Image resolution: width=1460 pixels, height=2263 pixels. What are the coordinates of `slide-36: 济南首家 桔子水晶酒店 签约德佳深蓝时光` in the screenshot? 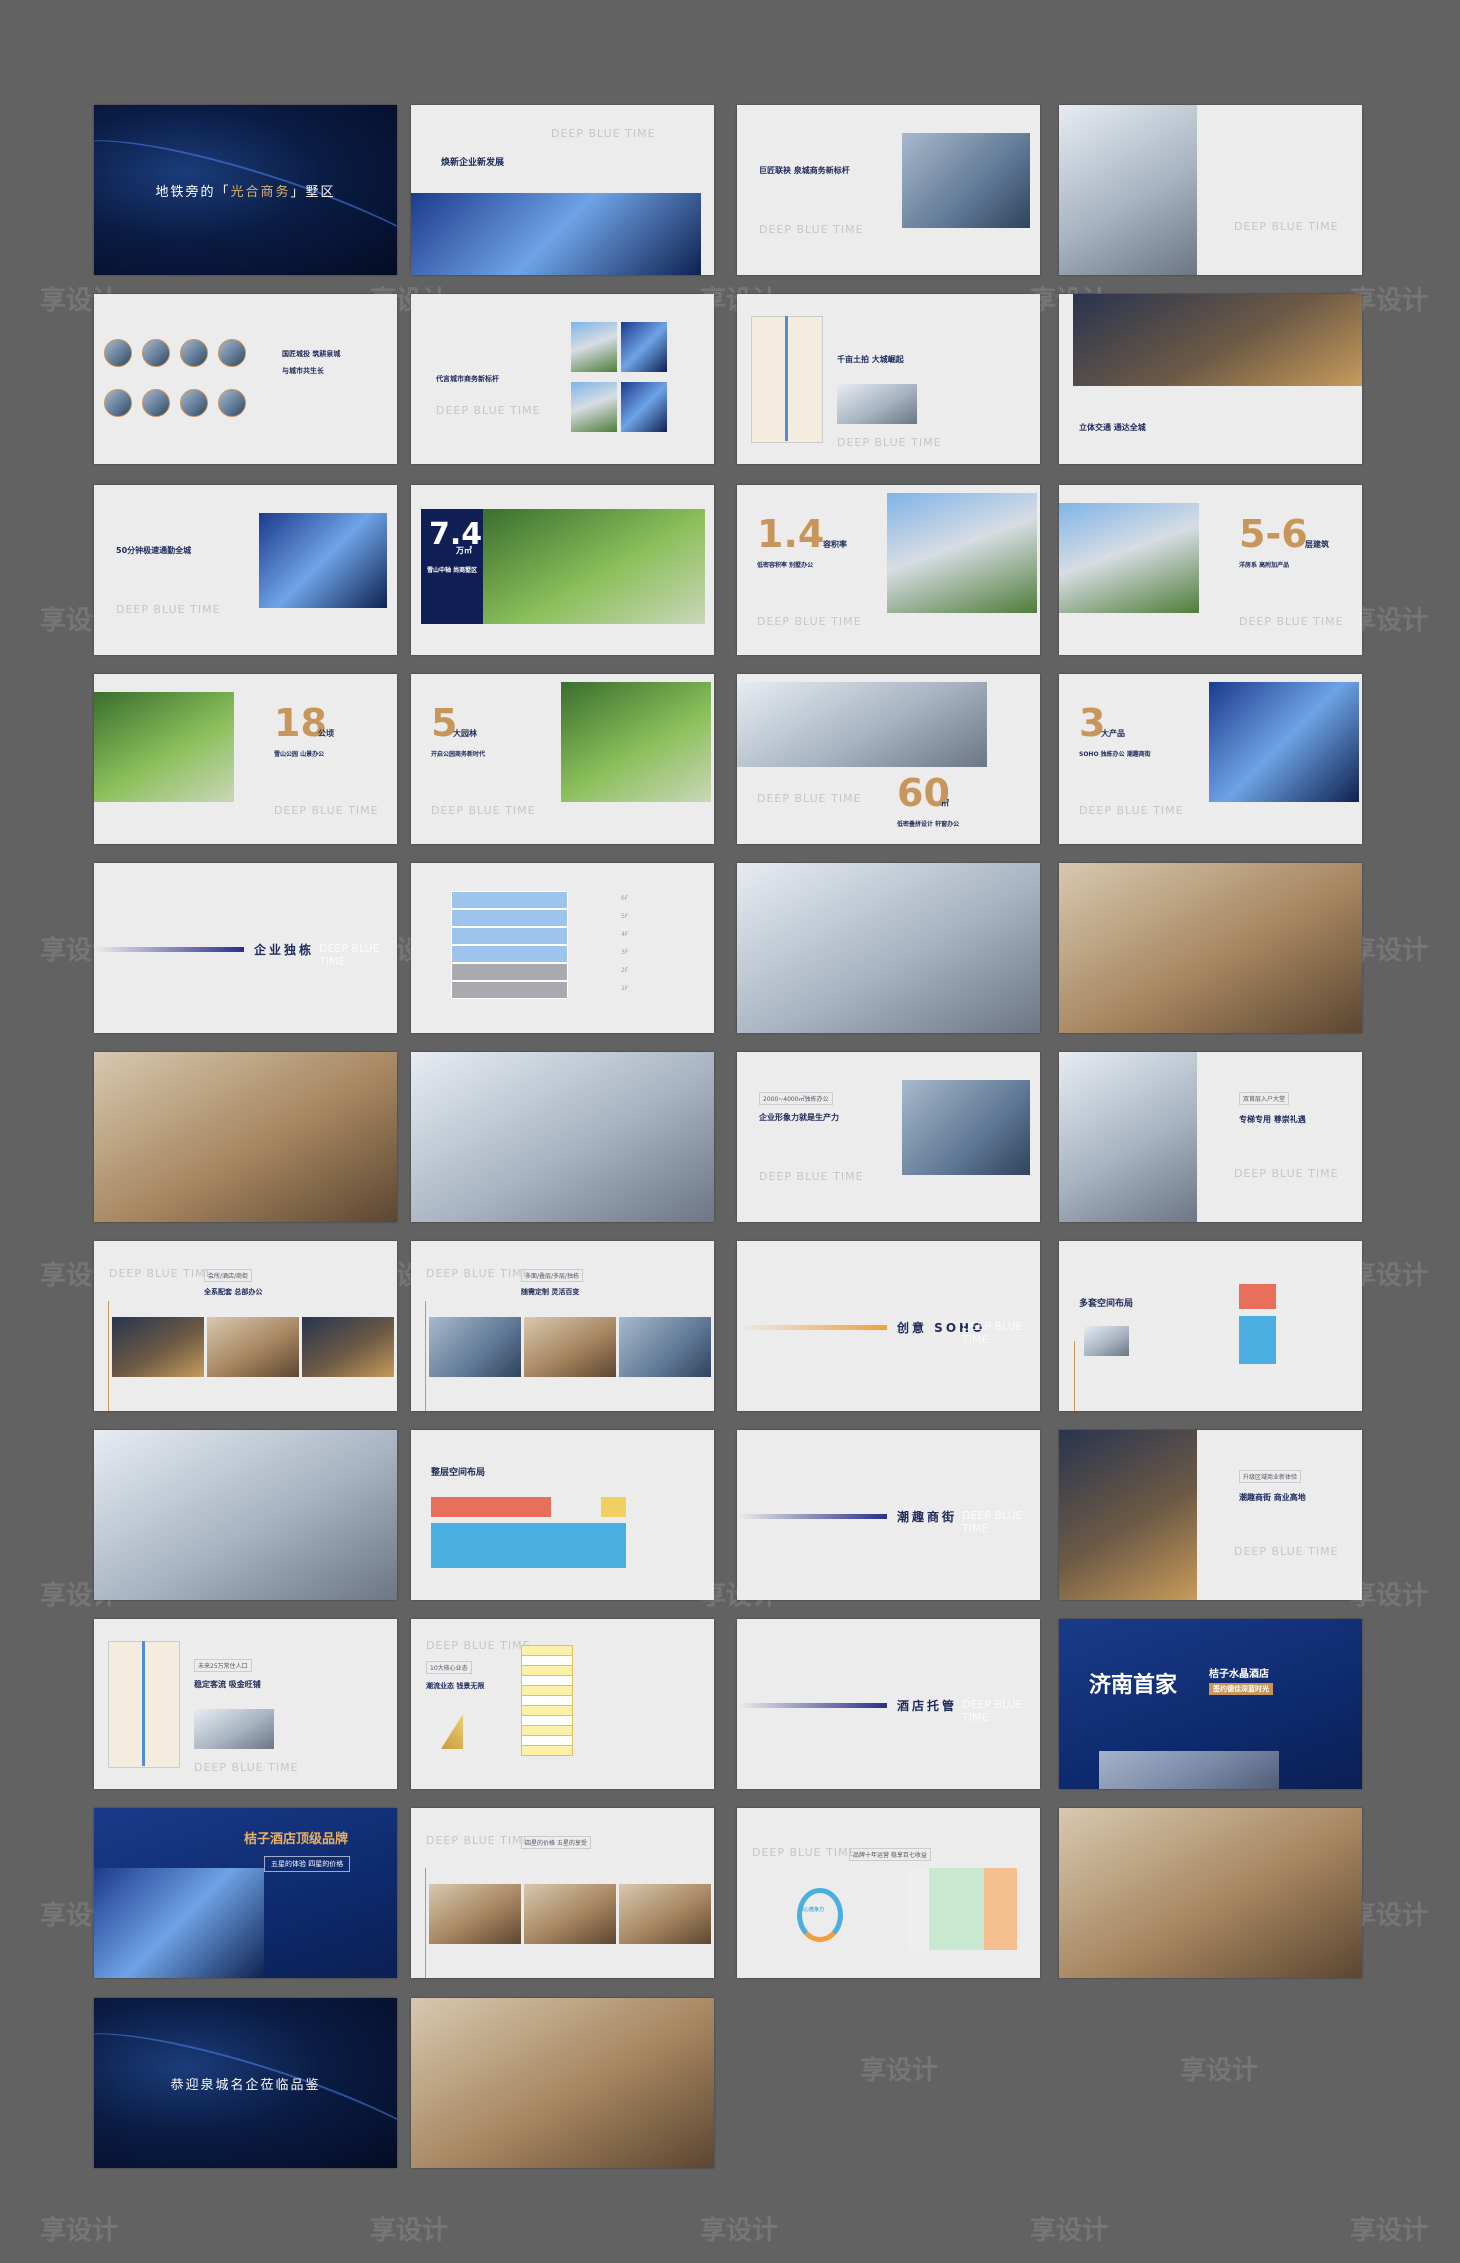 It's located at (1210, 1704).